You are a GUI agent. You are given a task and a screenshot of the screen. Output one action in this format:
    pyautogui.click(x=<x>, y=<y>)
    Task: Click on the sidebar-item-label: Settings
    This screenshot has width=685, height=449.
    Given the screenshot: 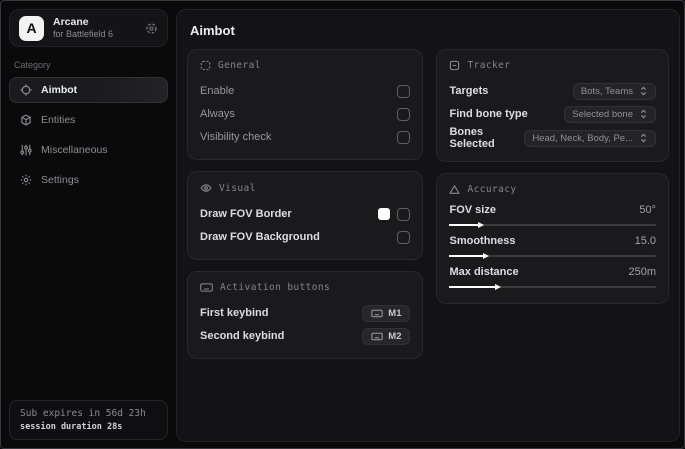 What is the action you would take?
    pyautogui.click(x=60, y=180)
    